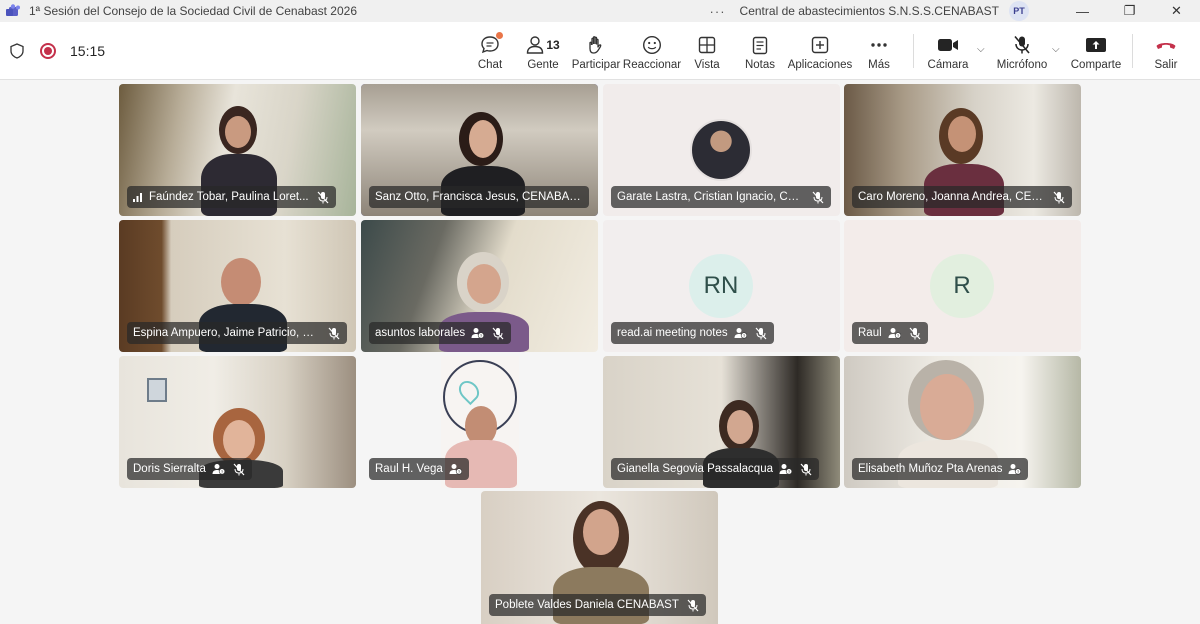 This screenshot has height=624, width=1200. I want to click on participant-tile: Doris Sierralta ?, so click(237, 422).